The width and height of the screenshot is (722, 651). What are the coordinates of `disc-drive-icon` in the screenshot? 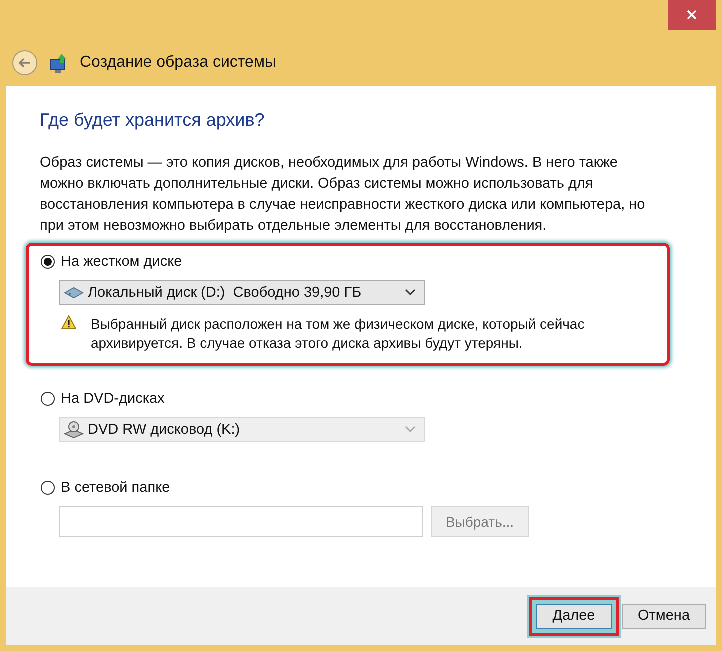 It's located at (74, 429).